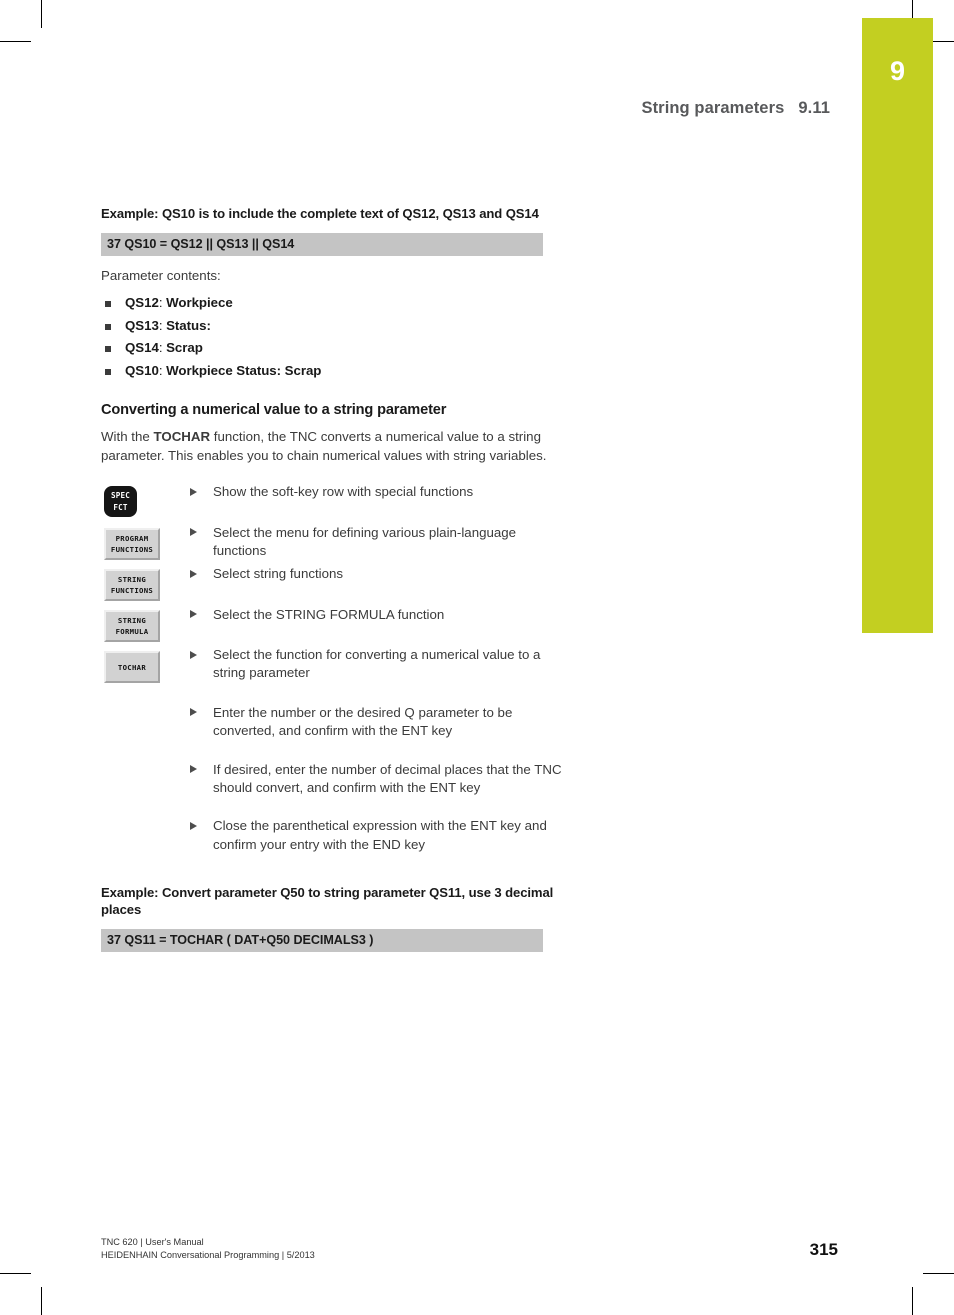 The height and width of the screenshot is (1315, 954). I want to click on list-item-value: Workpiece Status: Scrap, so click(244, 370).